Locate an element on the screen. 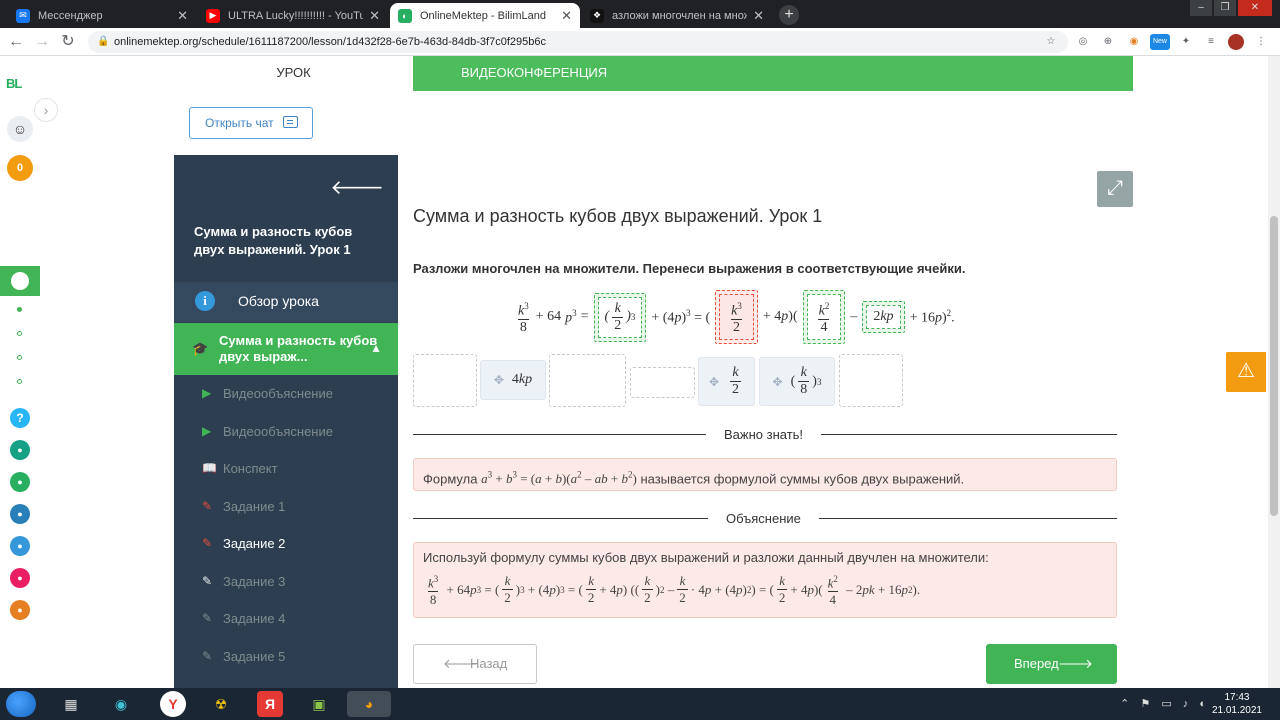  tab-title: азложи многочлен на множите is located at coordinates (679, 15).